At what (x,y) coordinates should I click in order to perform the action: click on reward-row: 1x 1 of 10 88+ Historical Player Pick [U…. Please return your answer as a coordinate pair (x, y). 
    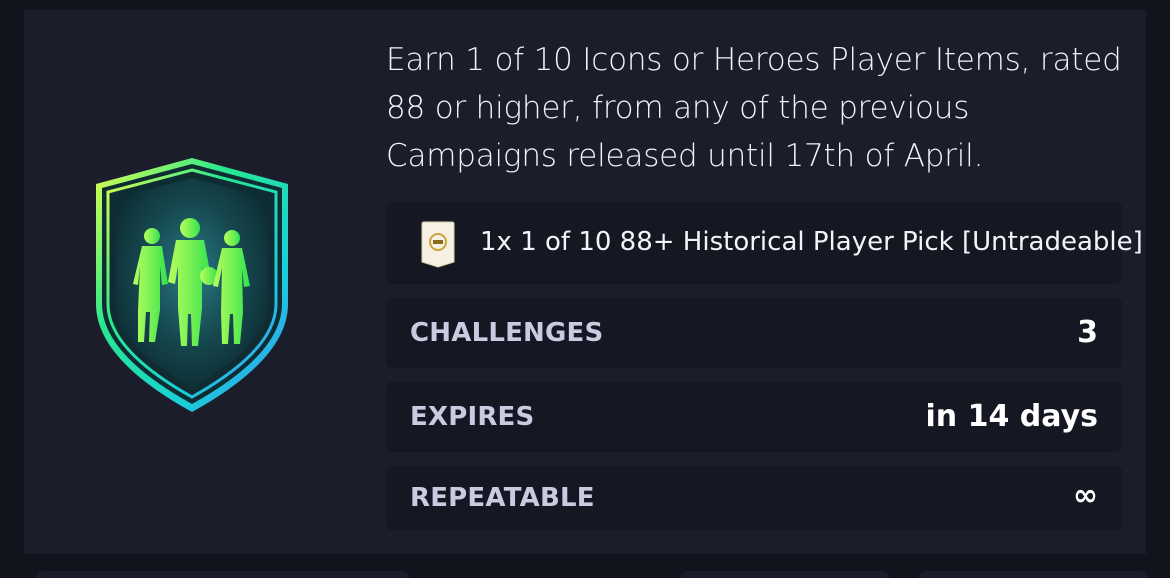
    Looking at the image, I should click on (764, 243).